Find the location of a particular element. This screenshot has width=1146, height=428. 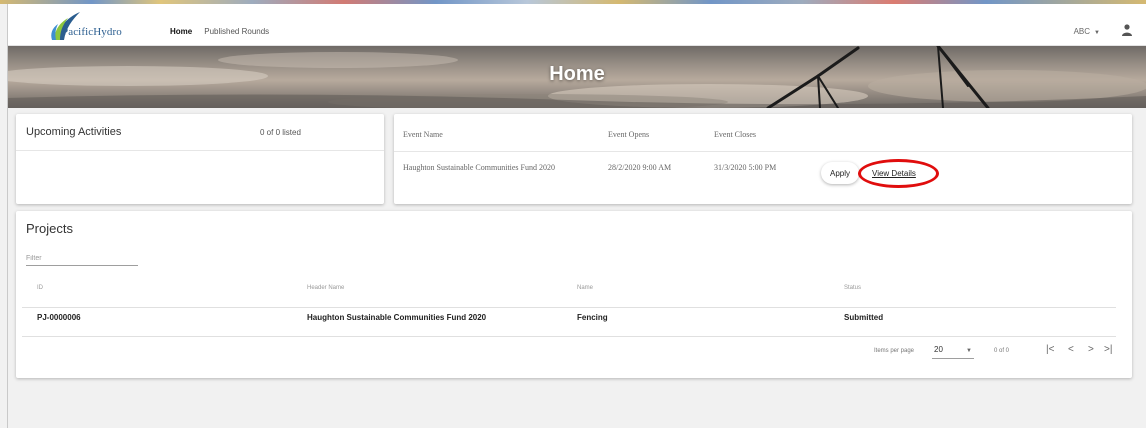

project-id: PJ-0000006 is located at coordinates (59, 317).